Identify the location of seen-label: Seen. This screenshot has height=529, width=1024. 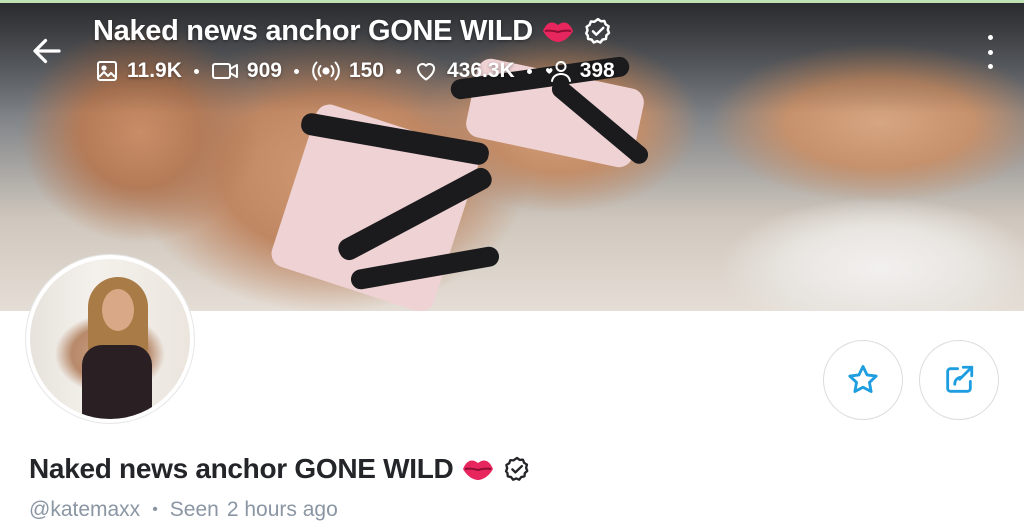
(194, 509).